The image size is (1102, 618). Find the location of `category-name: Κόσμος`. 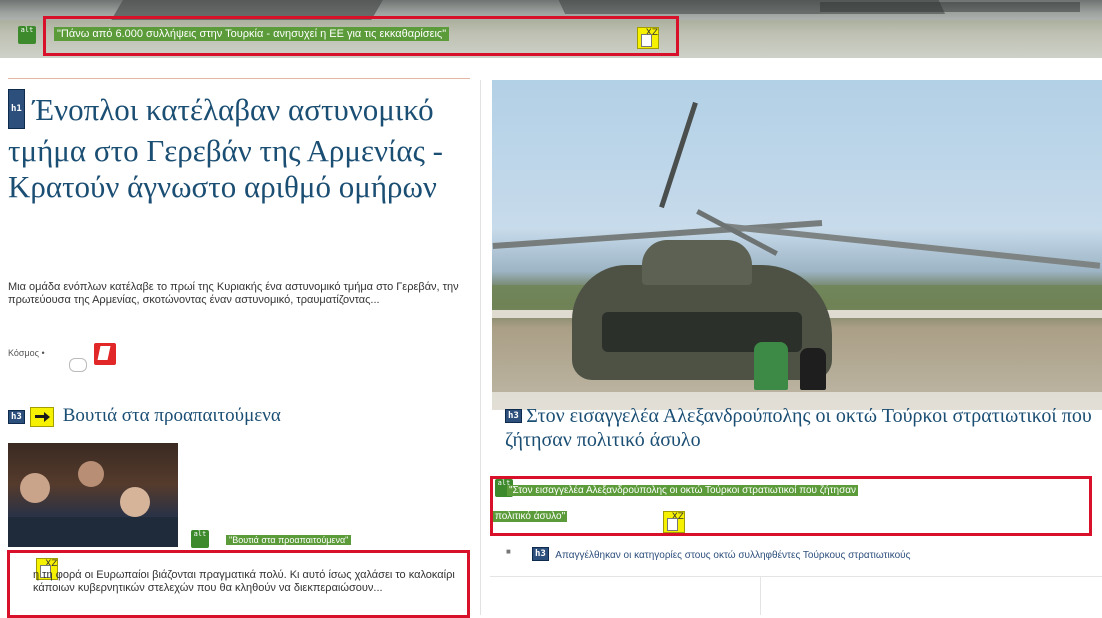

category-name: Κόσμος is located at coordinates (23, 353).